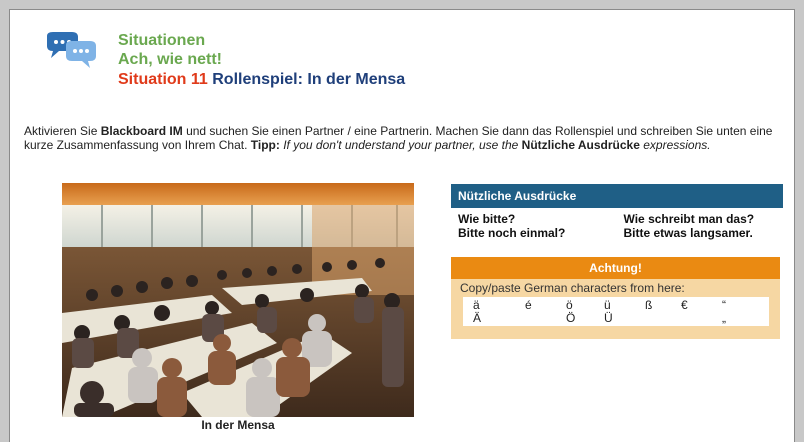  I want to click on photo-caption: In der Mensa, so click(238, 425).